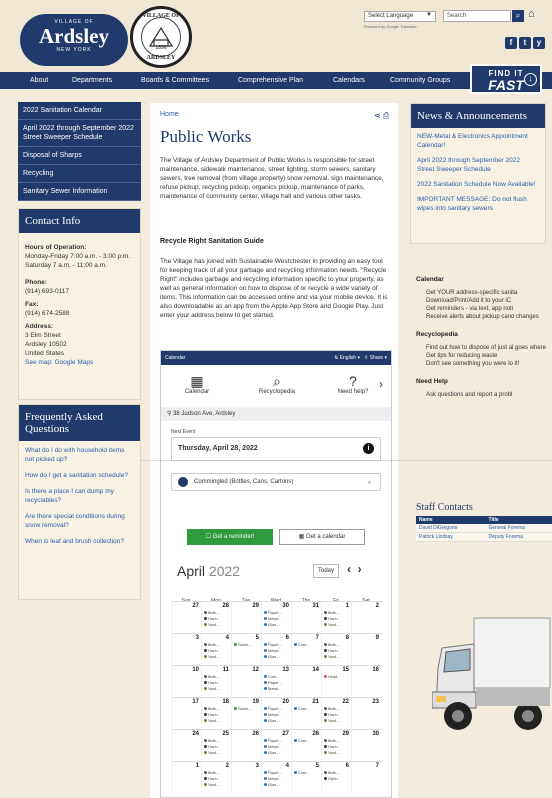  Describe the element at coordinates (175, 80) in the screenshot. I see `nav-boards: Boards & Committees` at that location.